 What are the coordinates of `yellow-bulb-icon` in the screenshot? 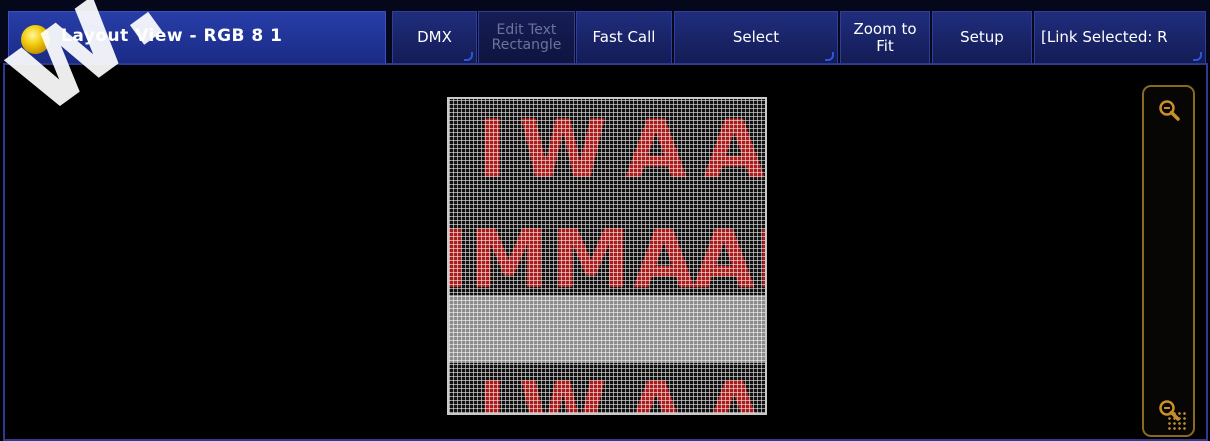 It's located at (35, 39).